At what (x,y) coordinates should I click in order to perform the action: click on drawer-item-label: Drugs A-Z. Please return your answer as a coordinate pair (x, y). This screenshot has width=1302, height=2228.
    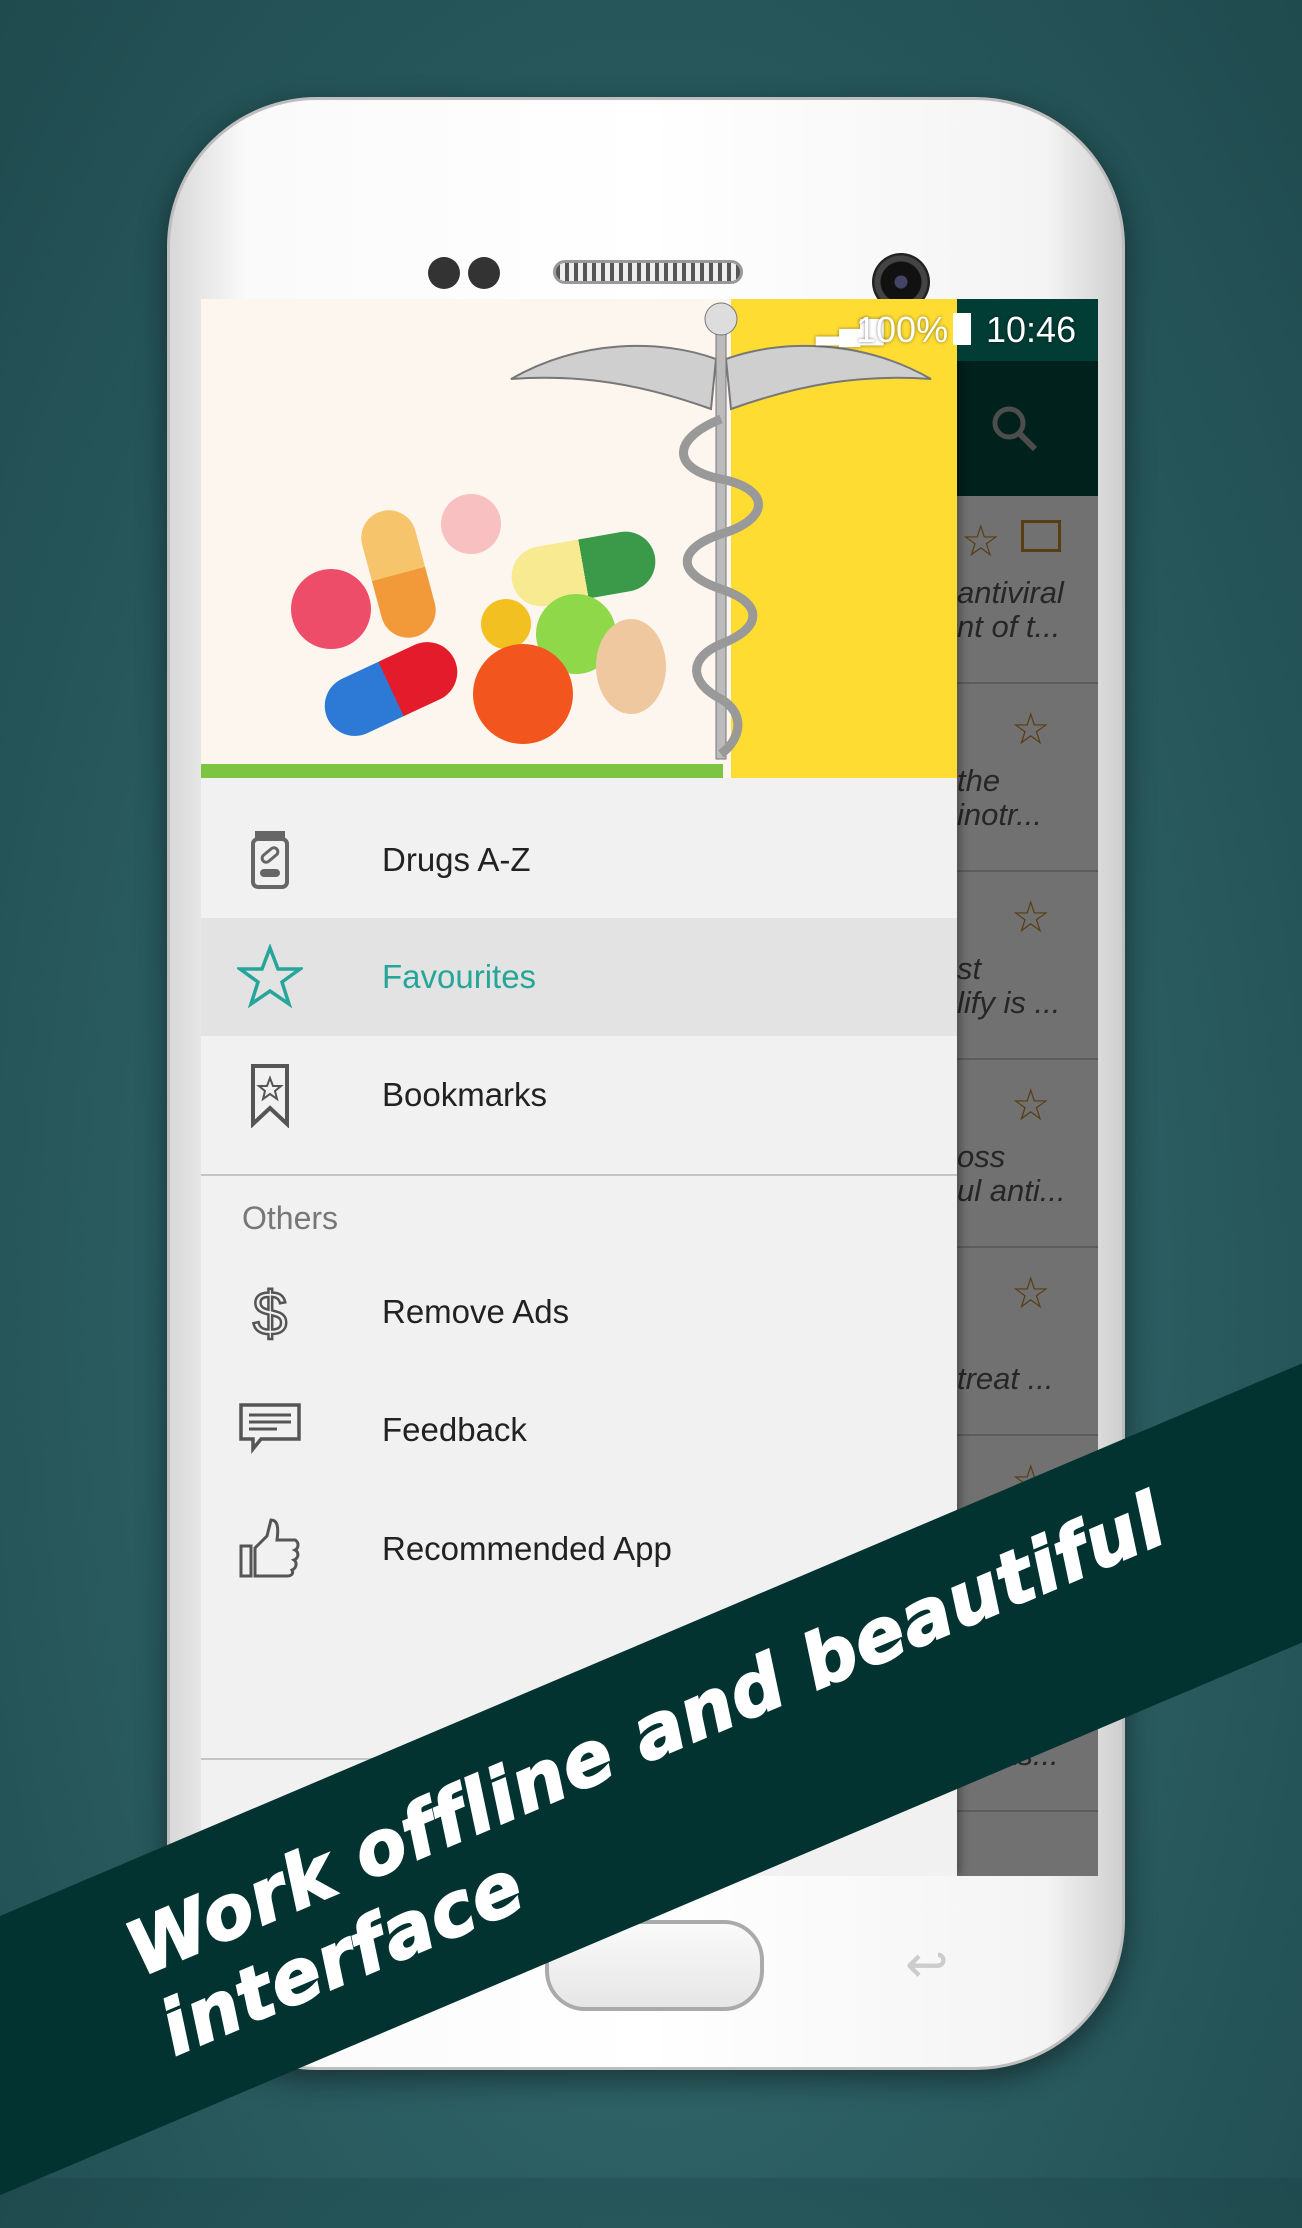
    Looking at the image, I should click on (456, 859).